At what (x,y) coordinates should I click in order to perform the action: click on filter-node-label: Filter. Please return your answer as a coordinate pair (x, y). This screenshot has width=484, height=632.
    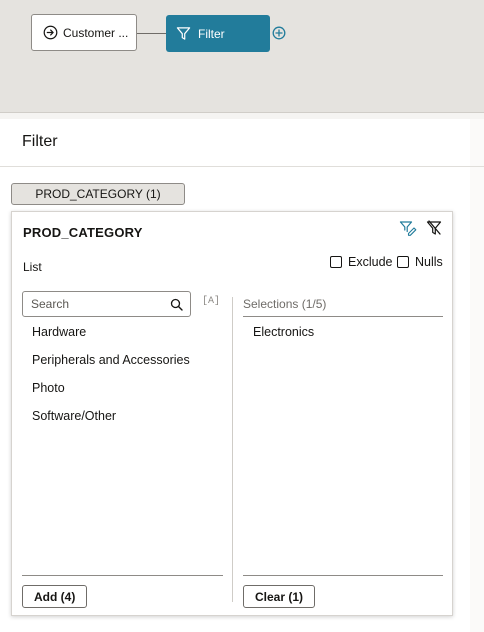
    Looking at the image, I should click on (211, 33).